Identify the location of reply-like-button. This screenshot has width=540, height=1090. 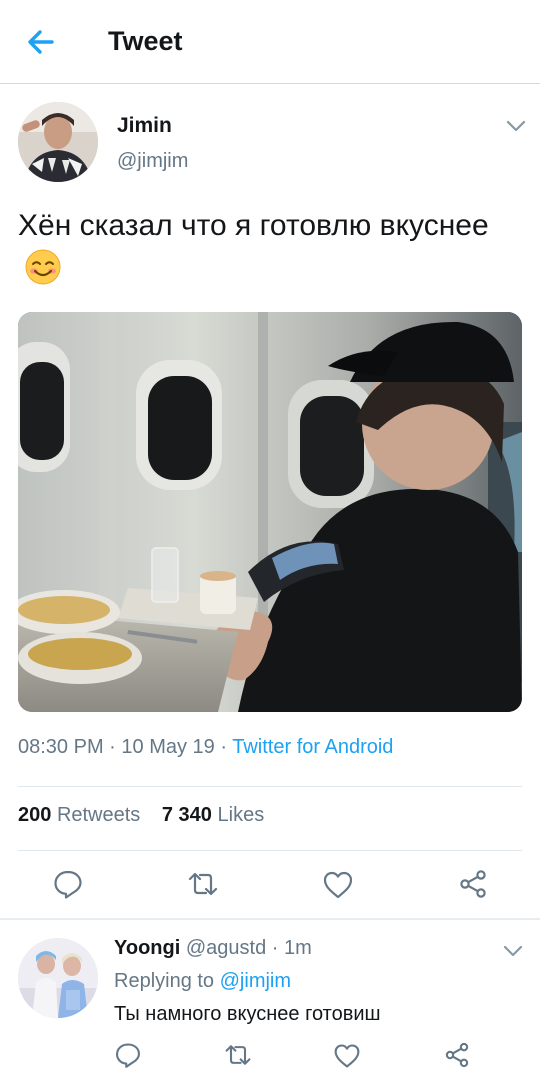
(347, 1056).